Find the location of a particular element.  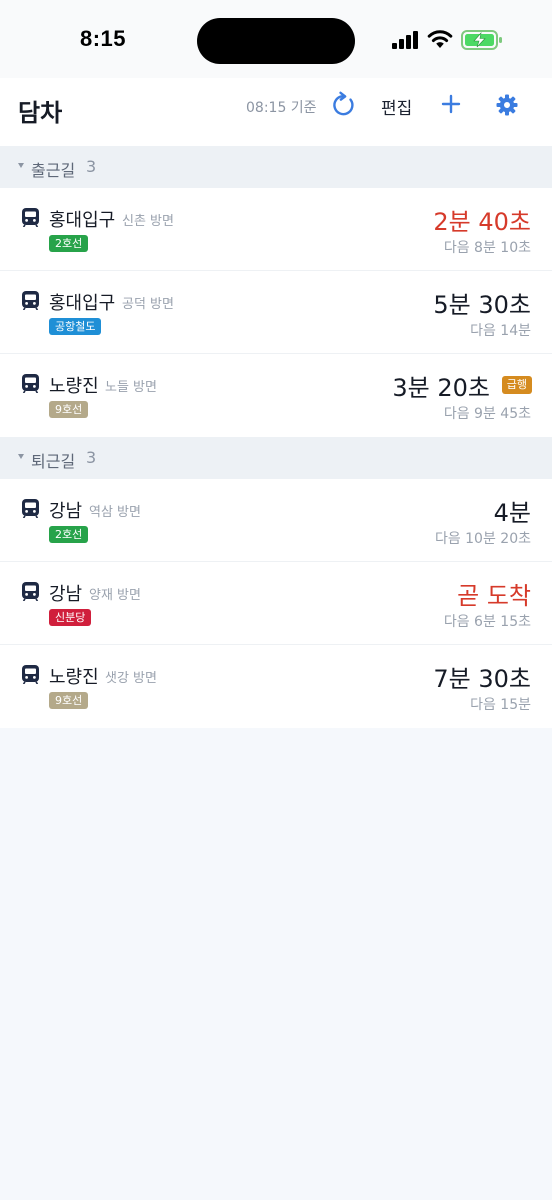

next-arrival: 다음 9분 45초 is located at coordinates (487, 414).